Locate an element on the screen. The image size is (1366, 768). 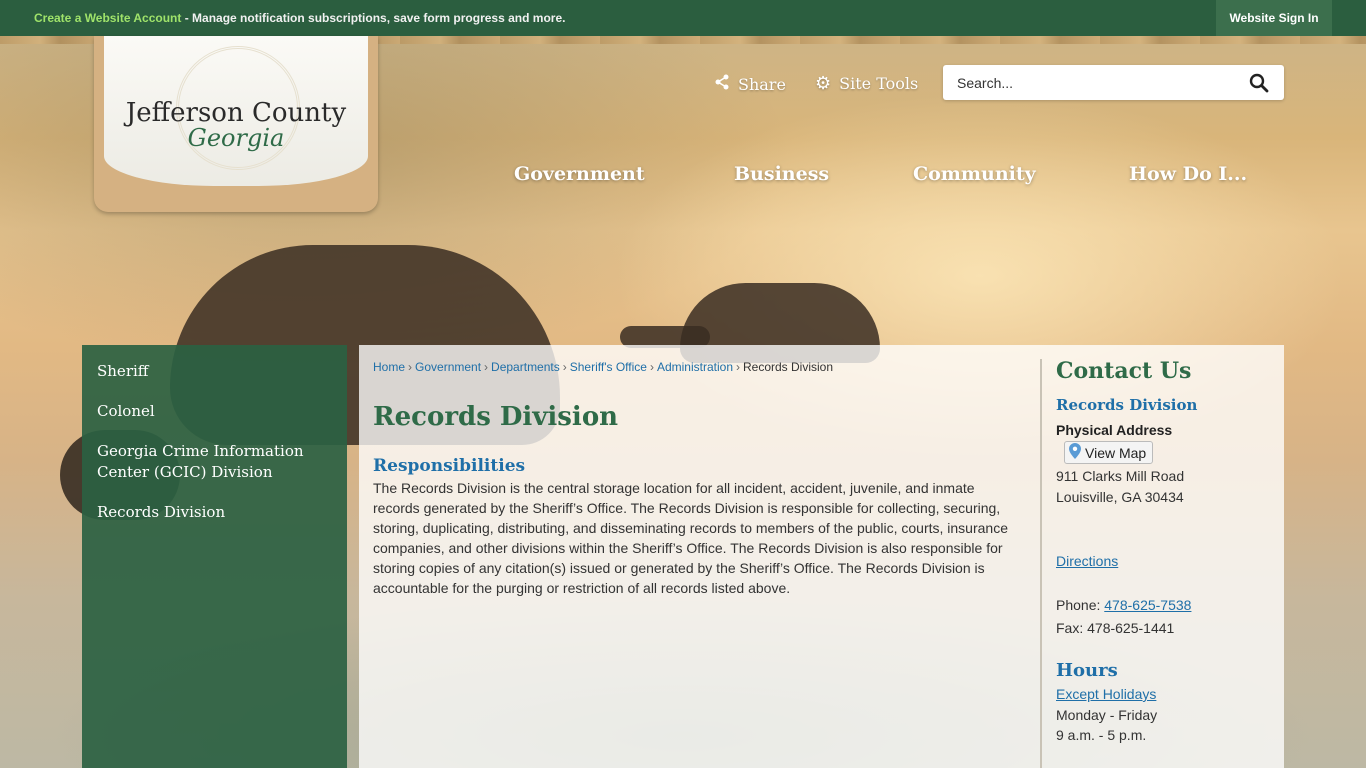
except-holidays-link: Except Holidays is located at coordinates (1106, 694).